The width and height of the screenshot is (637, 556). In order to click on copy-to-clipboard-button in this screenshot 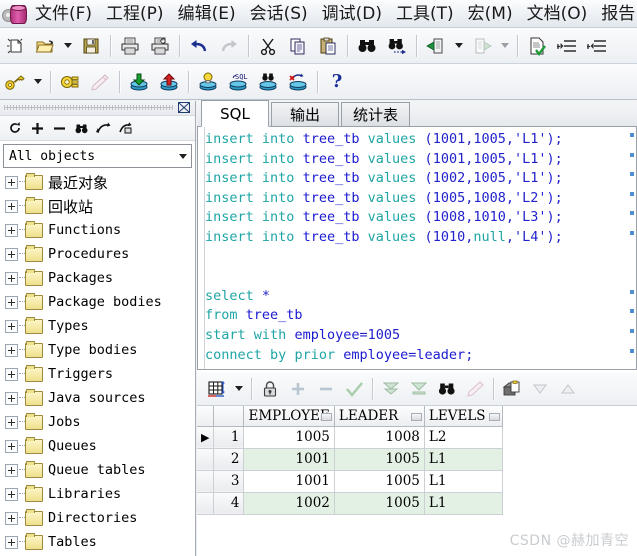, I will do `click(512, 389)`.